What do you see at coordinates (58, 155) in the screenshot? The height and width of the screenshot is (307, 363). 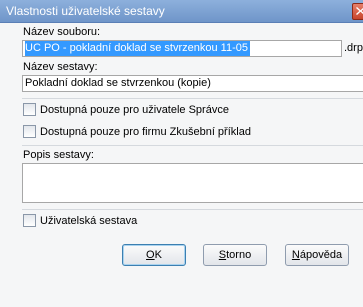 I see `description-label: Popis sestavy:` at bounding box center [58, 155].